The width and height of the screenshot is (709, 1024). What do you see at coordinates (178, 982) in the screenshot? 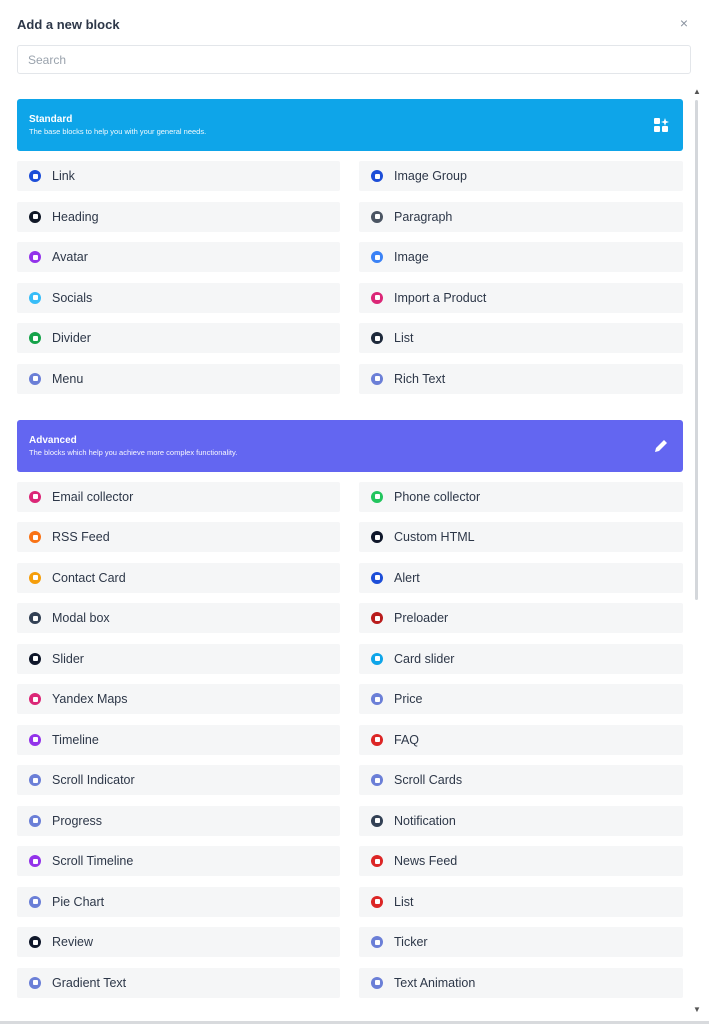
I see `block-item: Gradient Text` at bounding box center [178, 982].